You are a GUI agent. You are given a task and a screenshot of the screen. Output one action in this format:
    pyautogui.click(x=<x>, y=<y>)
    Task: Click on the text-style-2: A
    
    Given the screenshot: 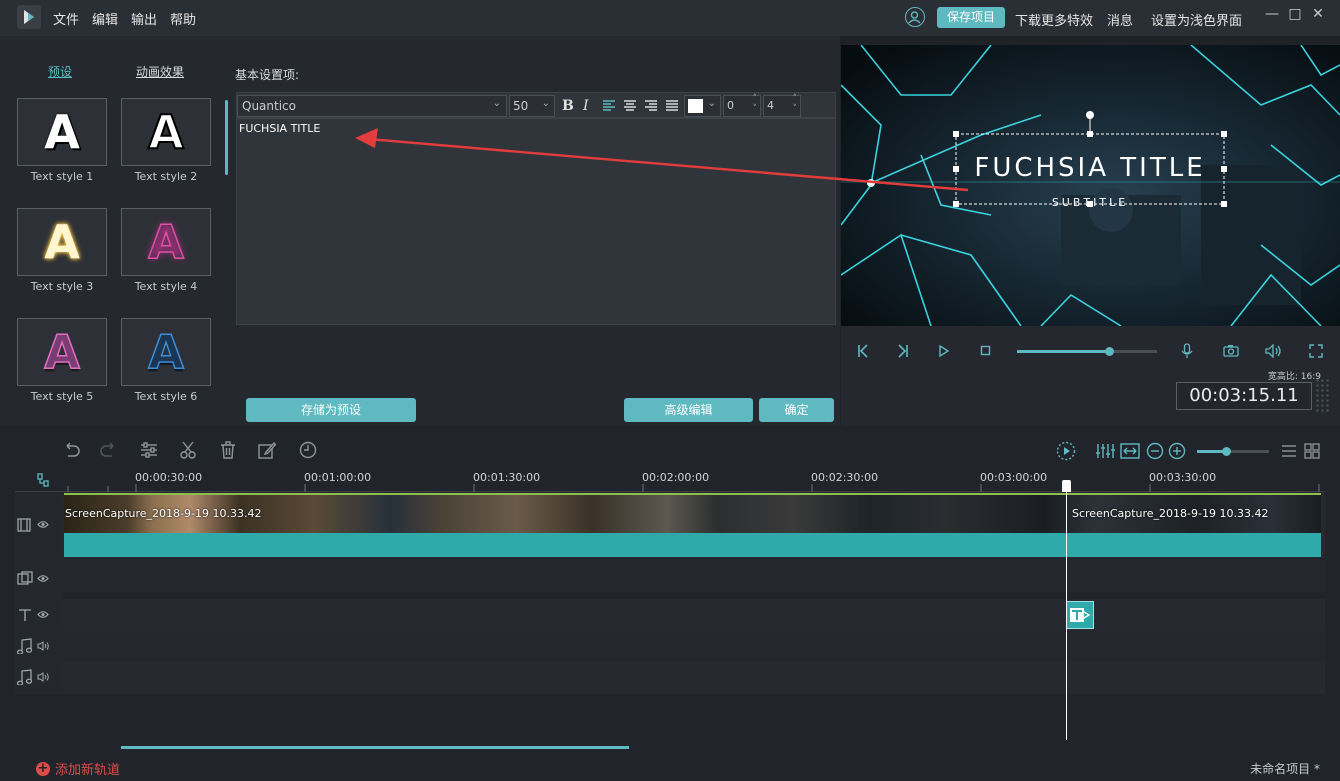 What is the action you would take?
    pyautogui.click(x=166, y=132)
    